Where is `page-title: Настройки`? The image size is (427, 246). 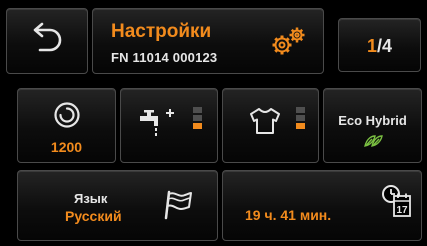 page-title: Настройки is located at coordinates (161, 31).